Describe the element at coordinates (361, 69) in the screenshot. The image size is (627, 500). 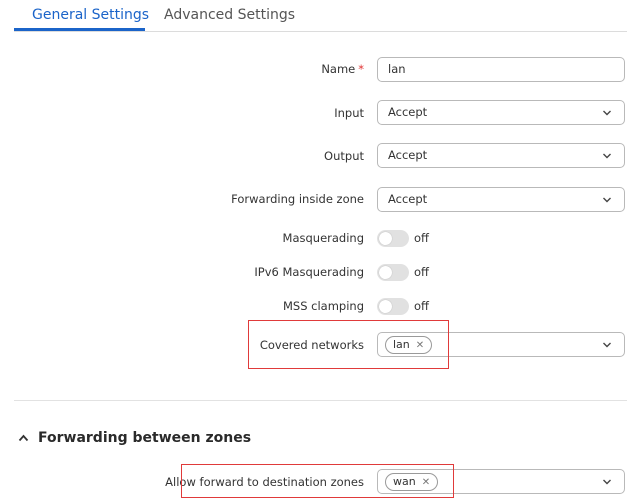
I see `required-mark: *` at that location.